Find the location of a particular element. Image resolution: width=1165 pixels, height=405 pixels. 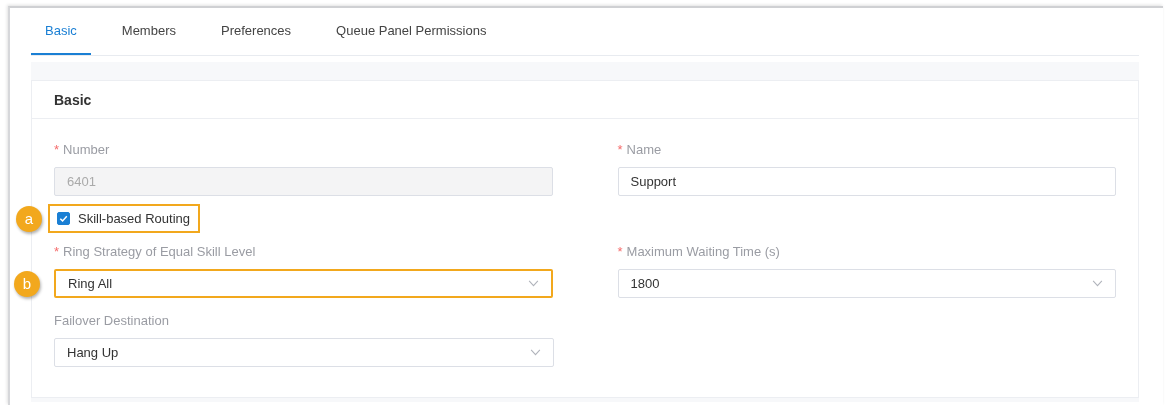

tab: Basic is located at coordinates (61, 31).